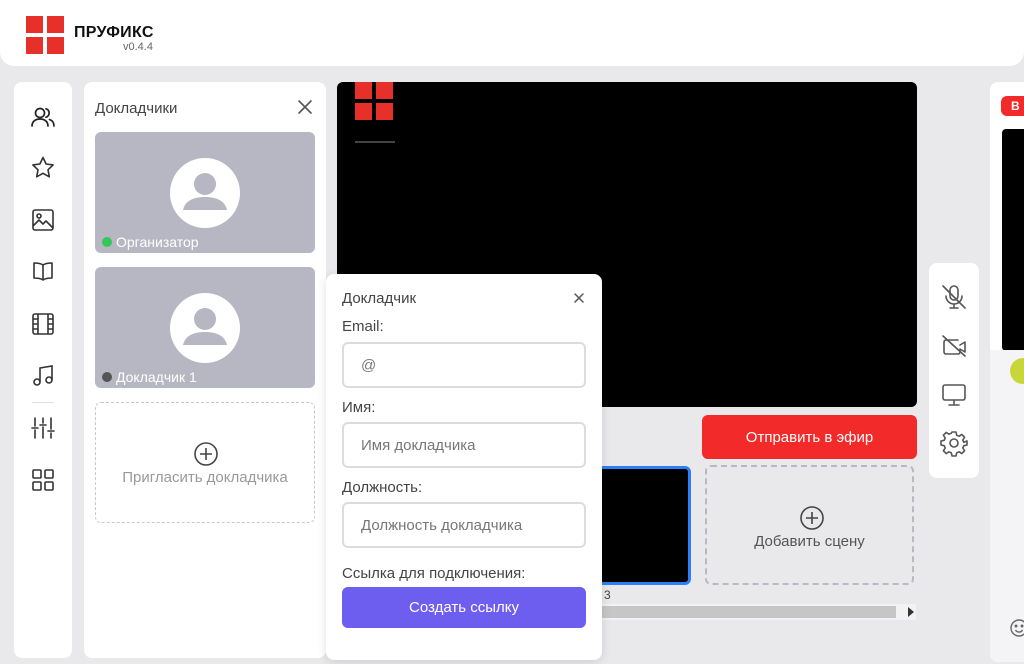 Image resolution: width=1024 pixels, height=664 pixels. Describe the element at coordinates (114, 32) in the screenshot. I see `app-brand: ПРУФИКС` at that location.